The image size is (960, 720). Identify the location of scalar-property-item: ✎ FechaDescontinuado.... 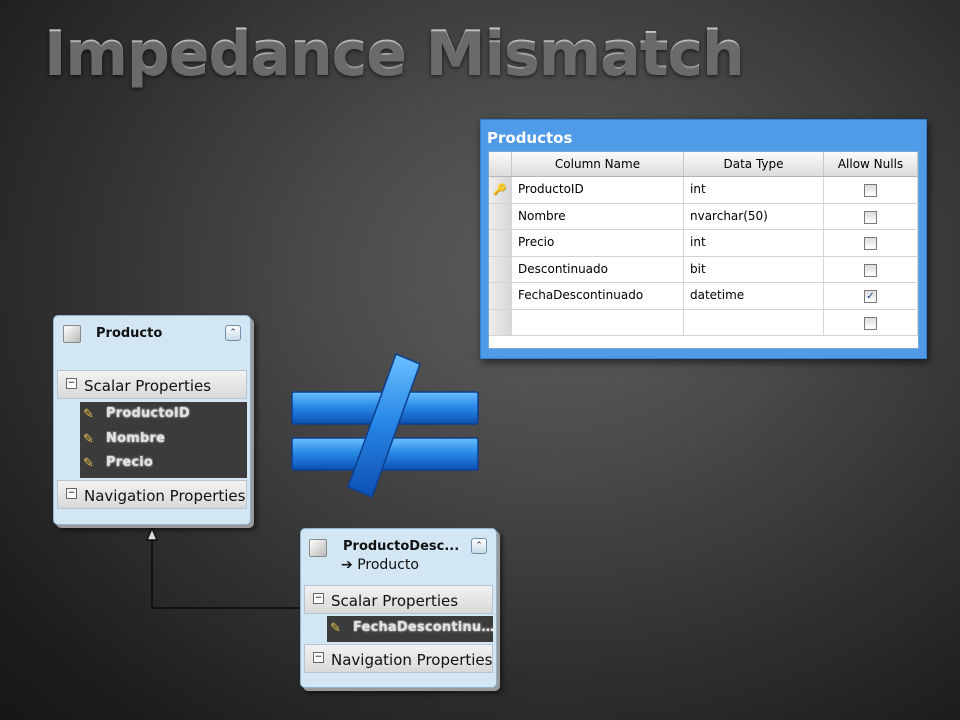
(411, 628).